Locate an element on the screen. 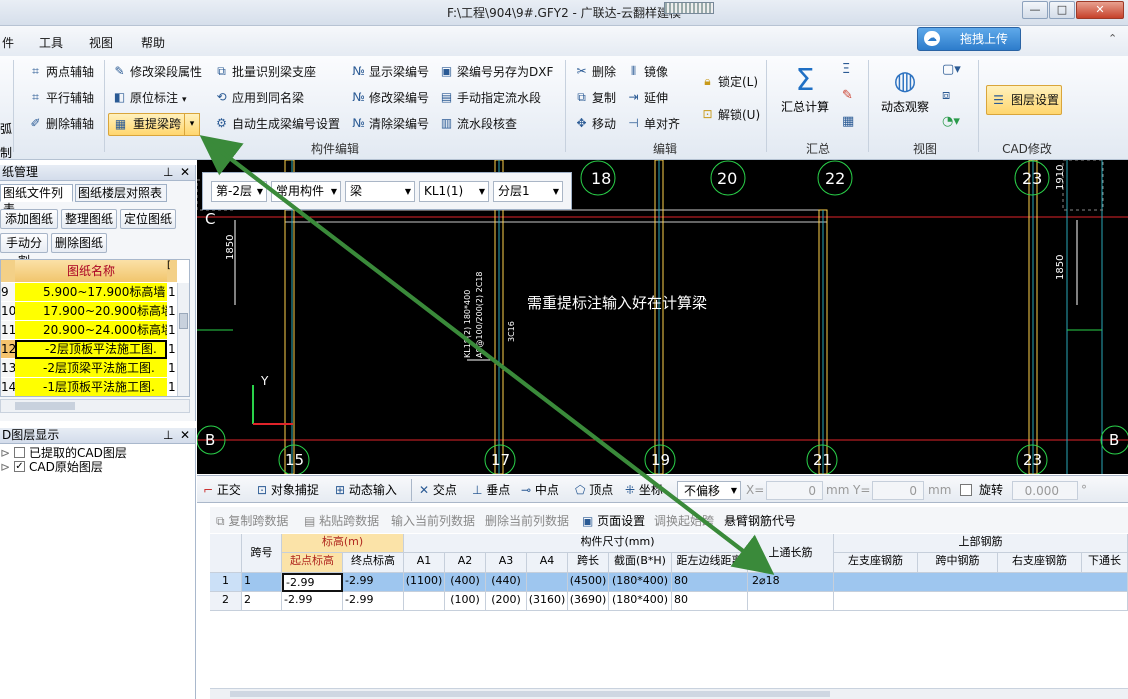  re-extract-dropdown-icon: ▾ is located at coordinates (192, 124).